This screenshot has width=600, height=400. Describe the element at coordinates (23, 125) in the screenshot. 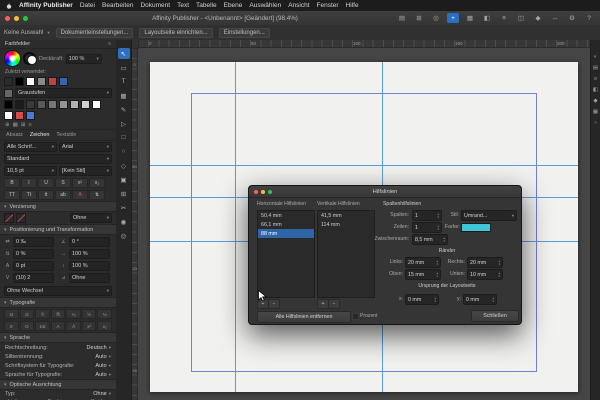

I see `swatch-option-icon: ⊞` at that location.